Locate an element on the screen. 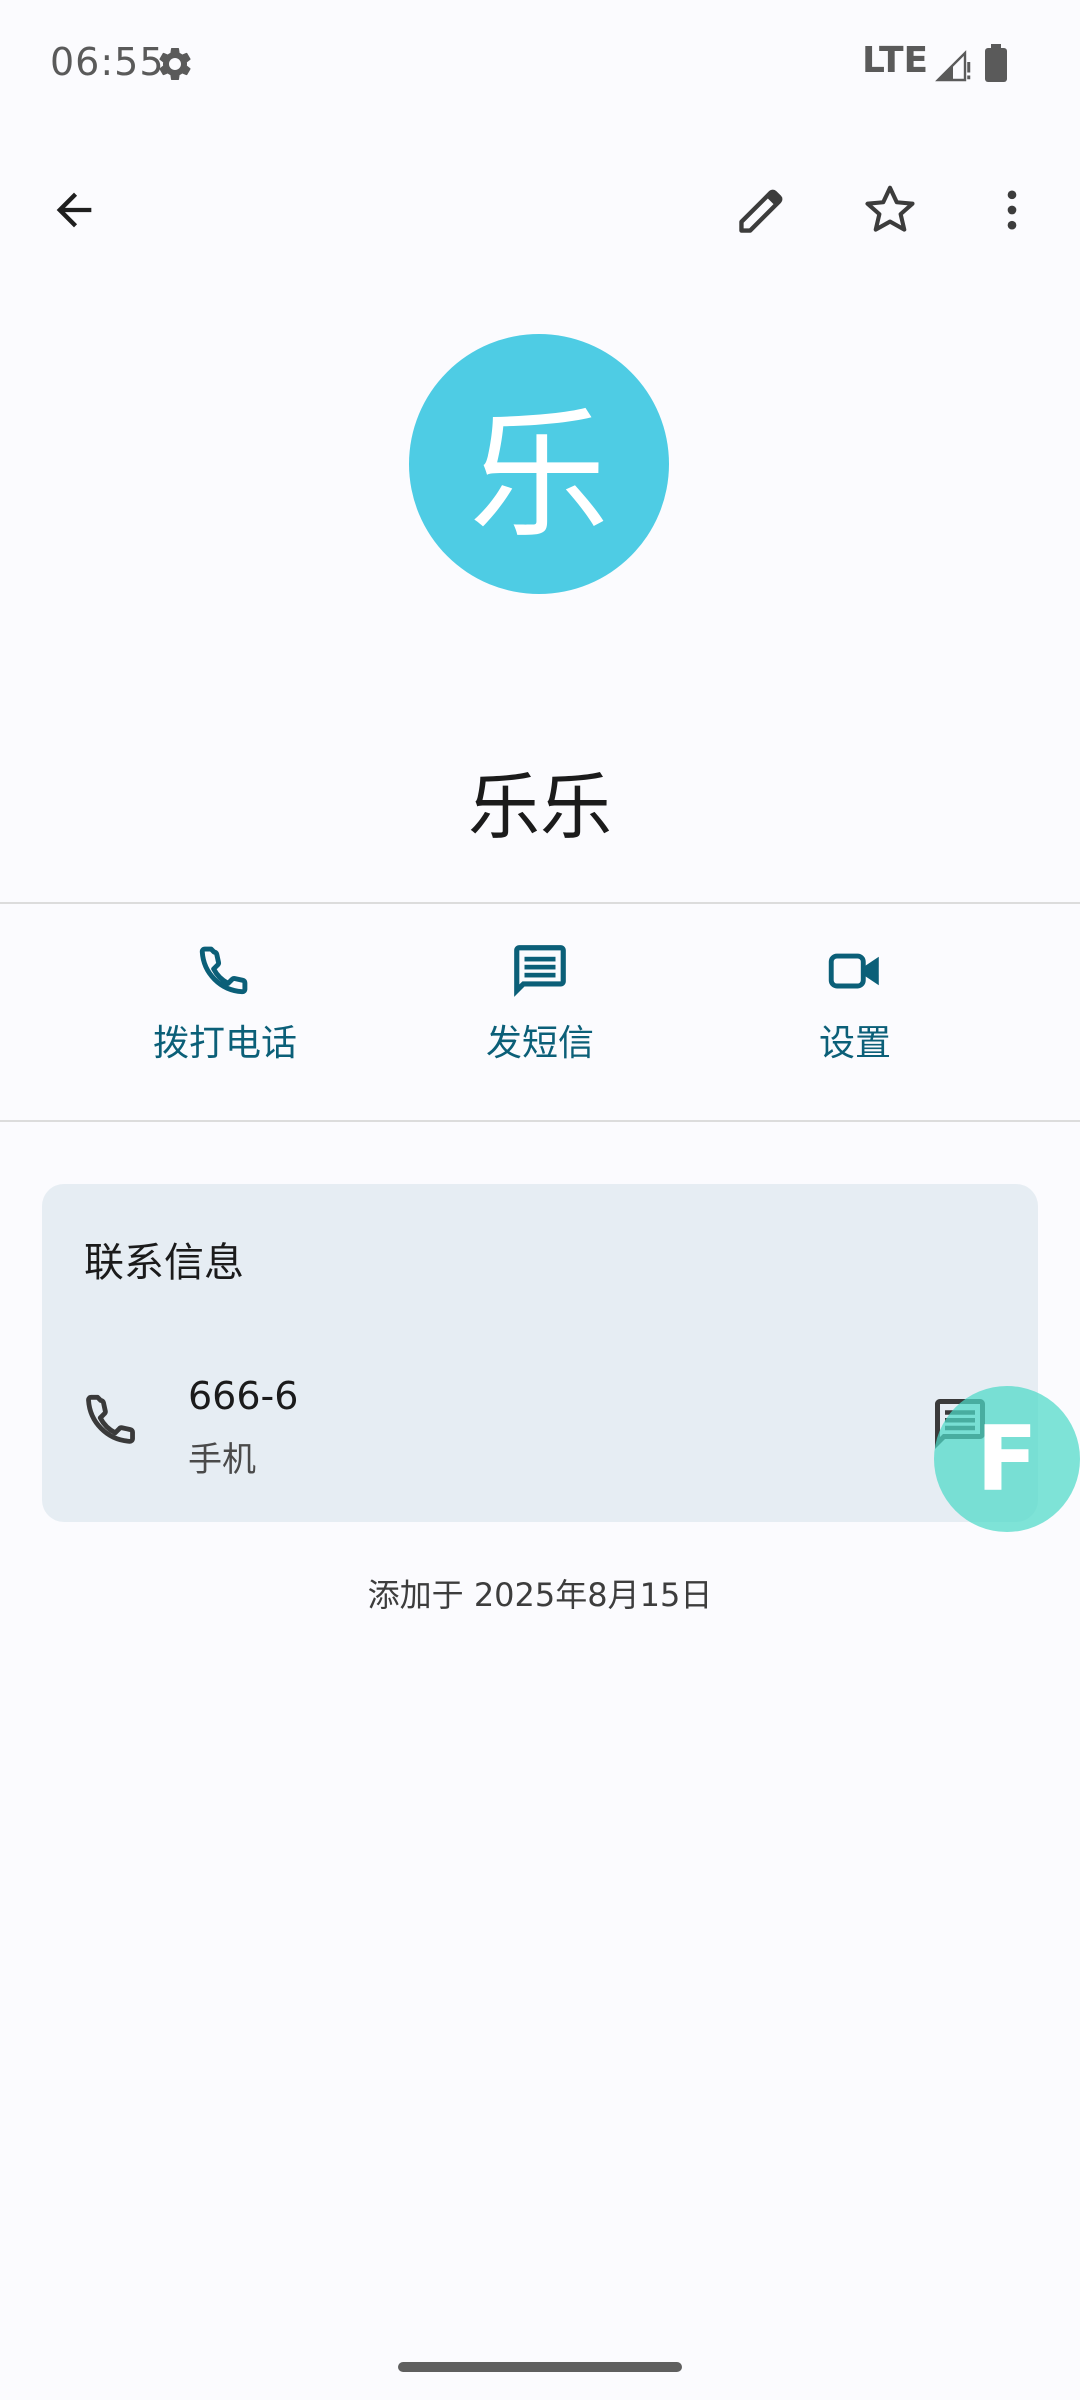  contact-avatar: 乐 is located at coordinates (539, 464).